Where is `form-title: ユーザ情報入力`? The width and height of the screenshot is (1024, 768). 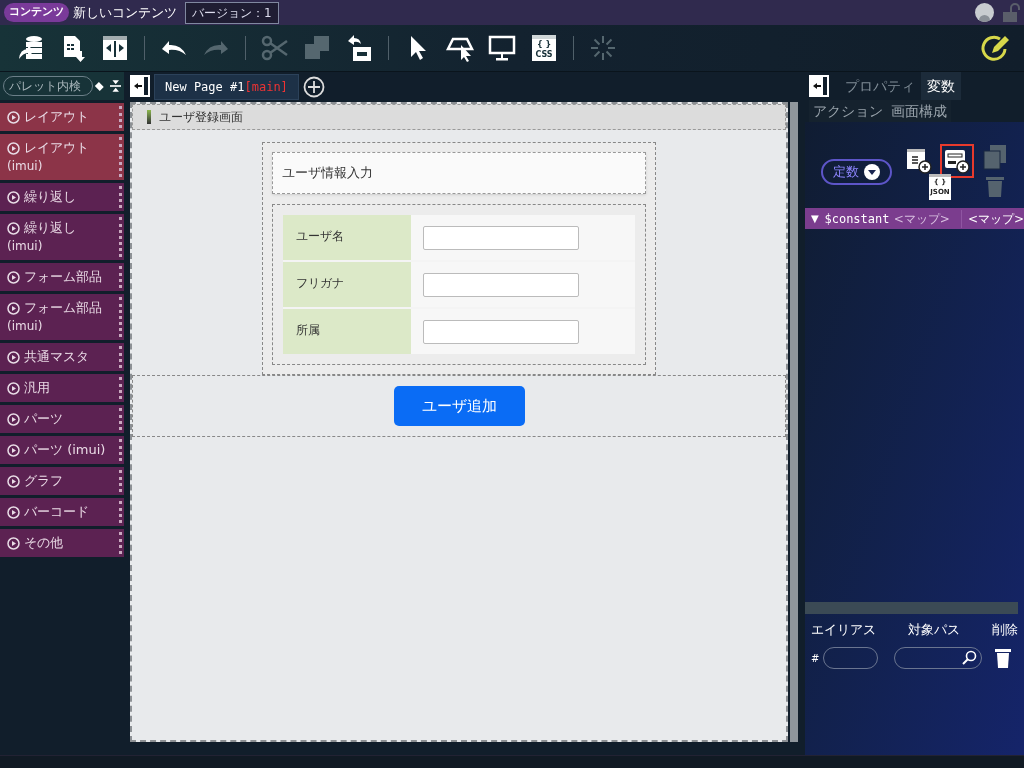
form-title: ユーザ情報入力 is located at coordinates (459, 173).